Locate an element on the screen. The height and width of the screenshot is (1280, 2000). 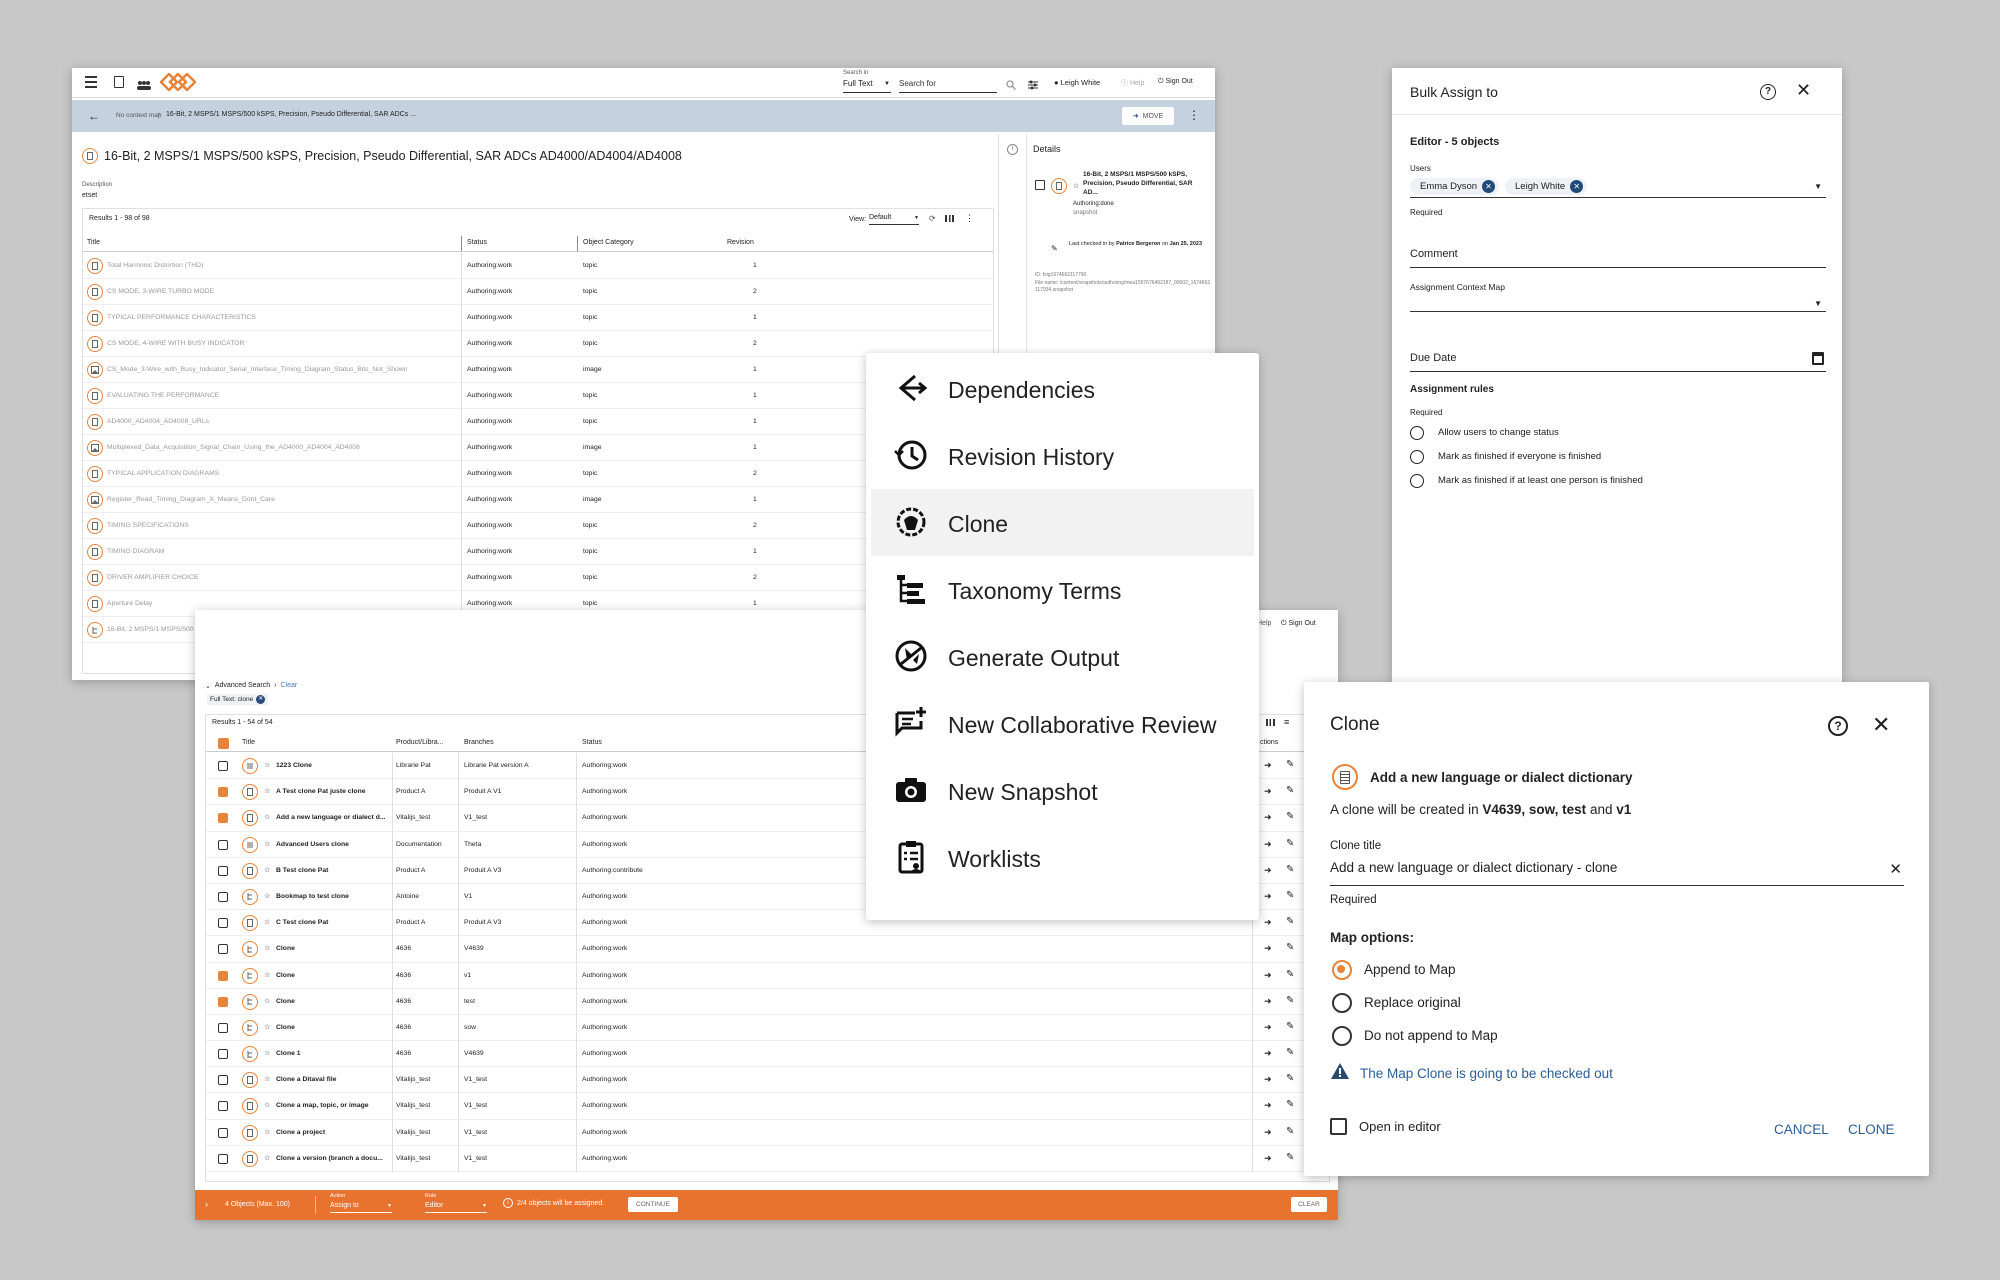
row-title: Clone a map, topic, or image is located at coordinates (322, 1105).